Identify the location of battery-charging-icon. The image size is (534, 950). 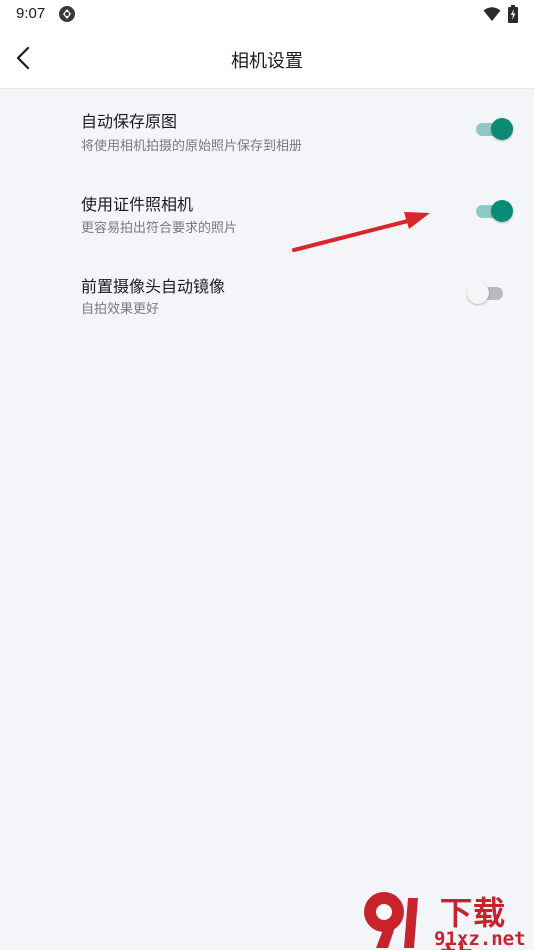
(513, 14).